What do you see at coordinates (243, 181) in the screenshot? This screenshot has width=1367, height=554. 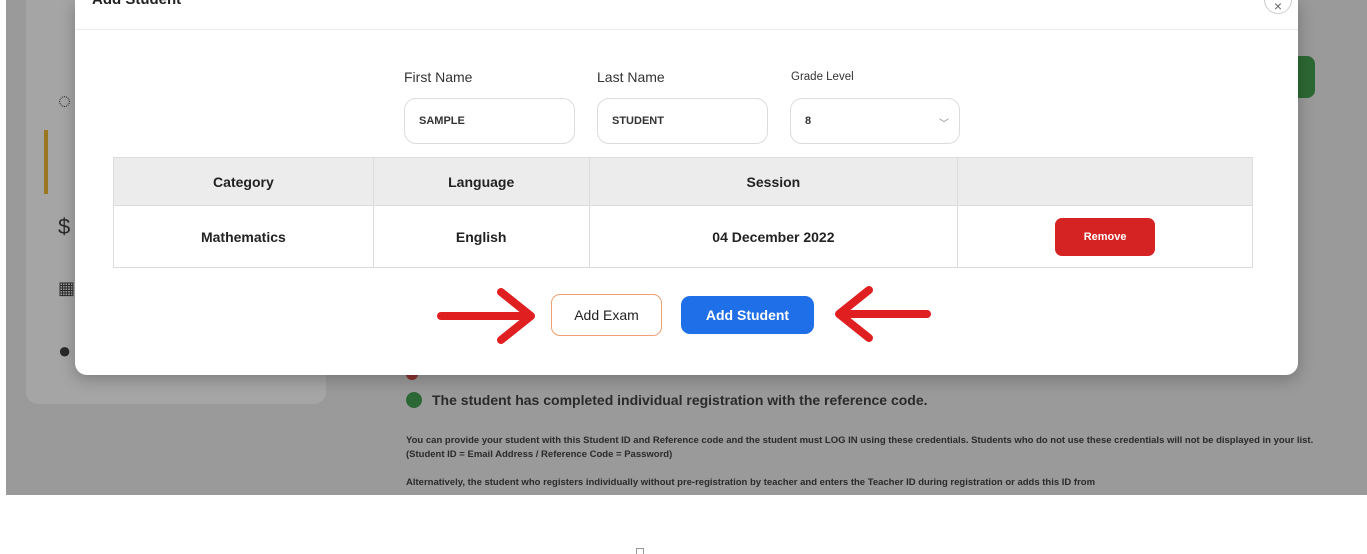 I see `column-header-category: Category` at bounding box center [243, 181].